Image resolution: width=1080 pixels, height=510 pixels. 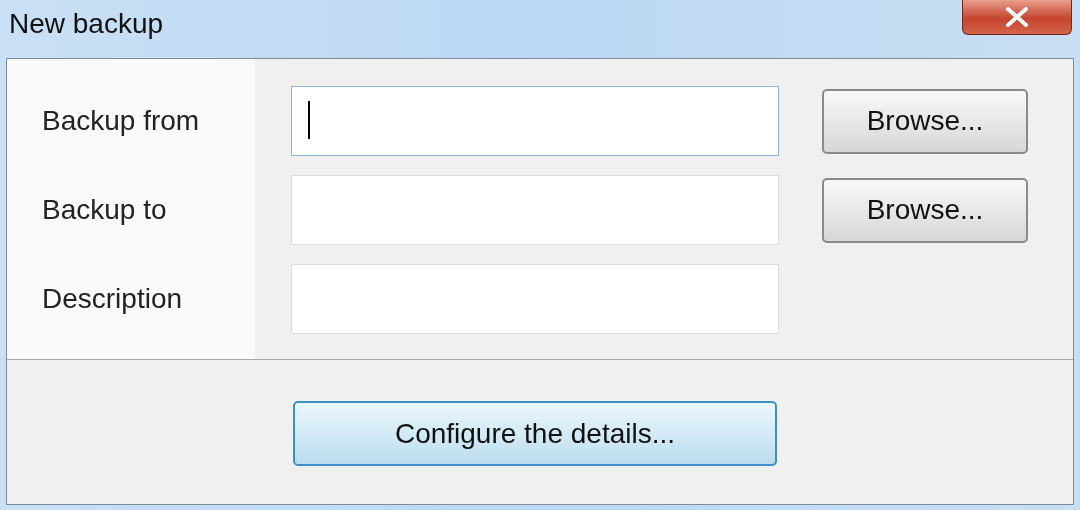 I want to click on field-label: Backup from, so click(x=121, y=121).